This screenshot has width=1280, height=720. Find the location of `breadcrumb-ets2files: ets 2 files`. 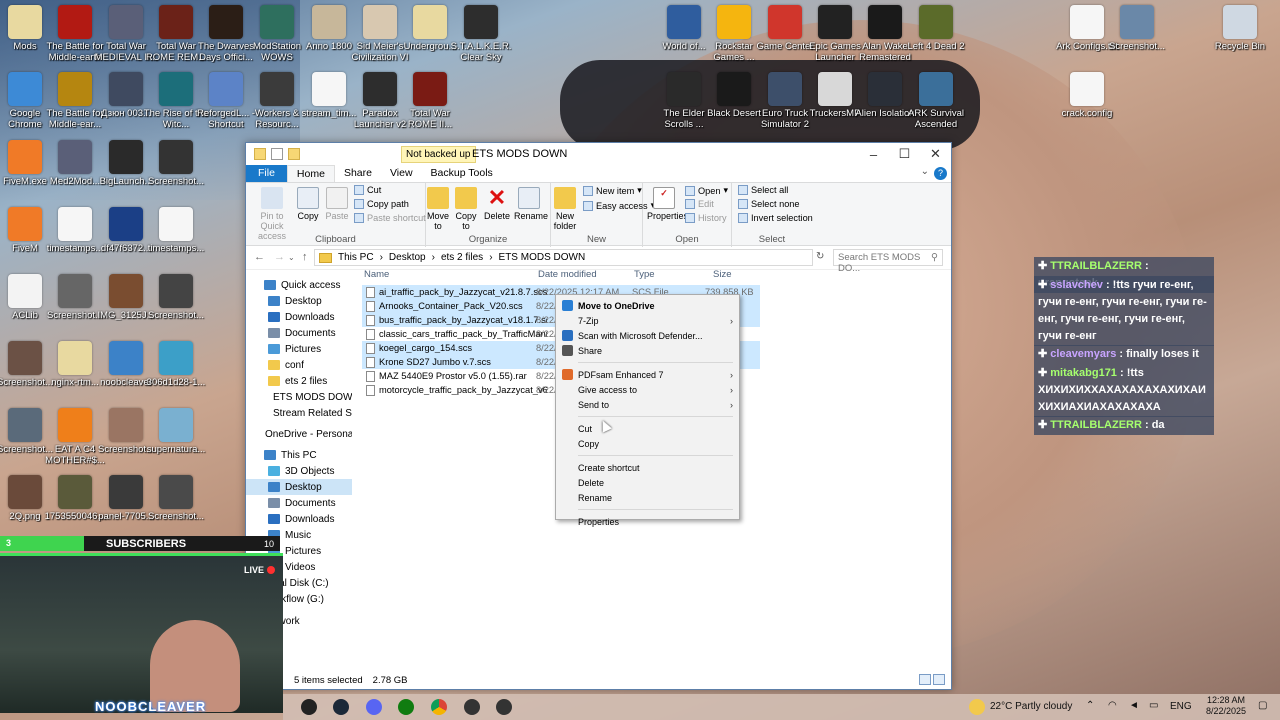

breadcrumb-ets2files: ets 2 files is located at coordinates (462, 257).